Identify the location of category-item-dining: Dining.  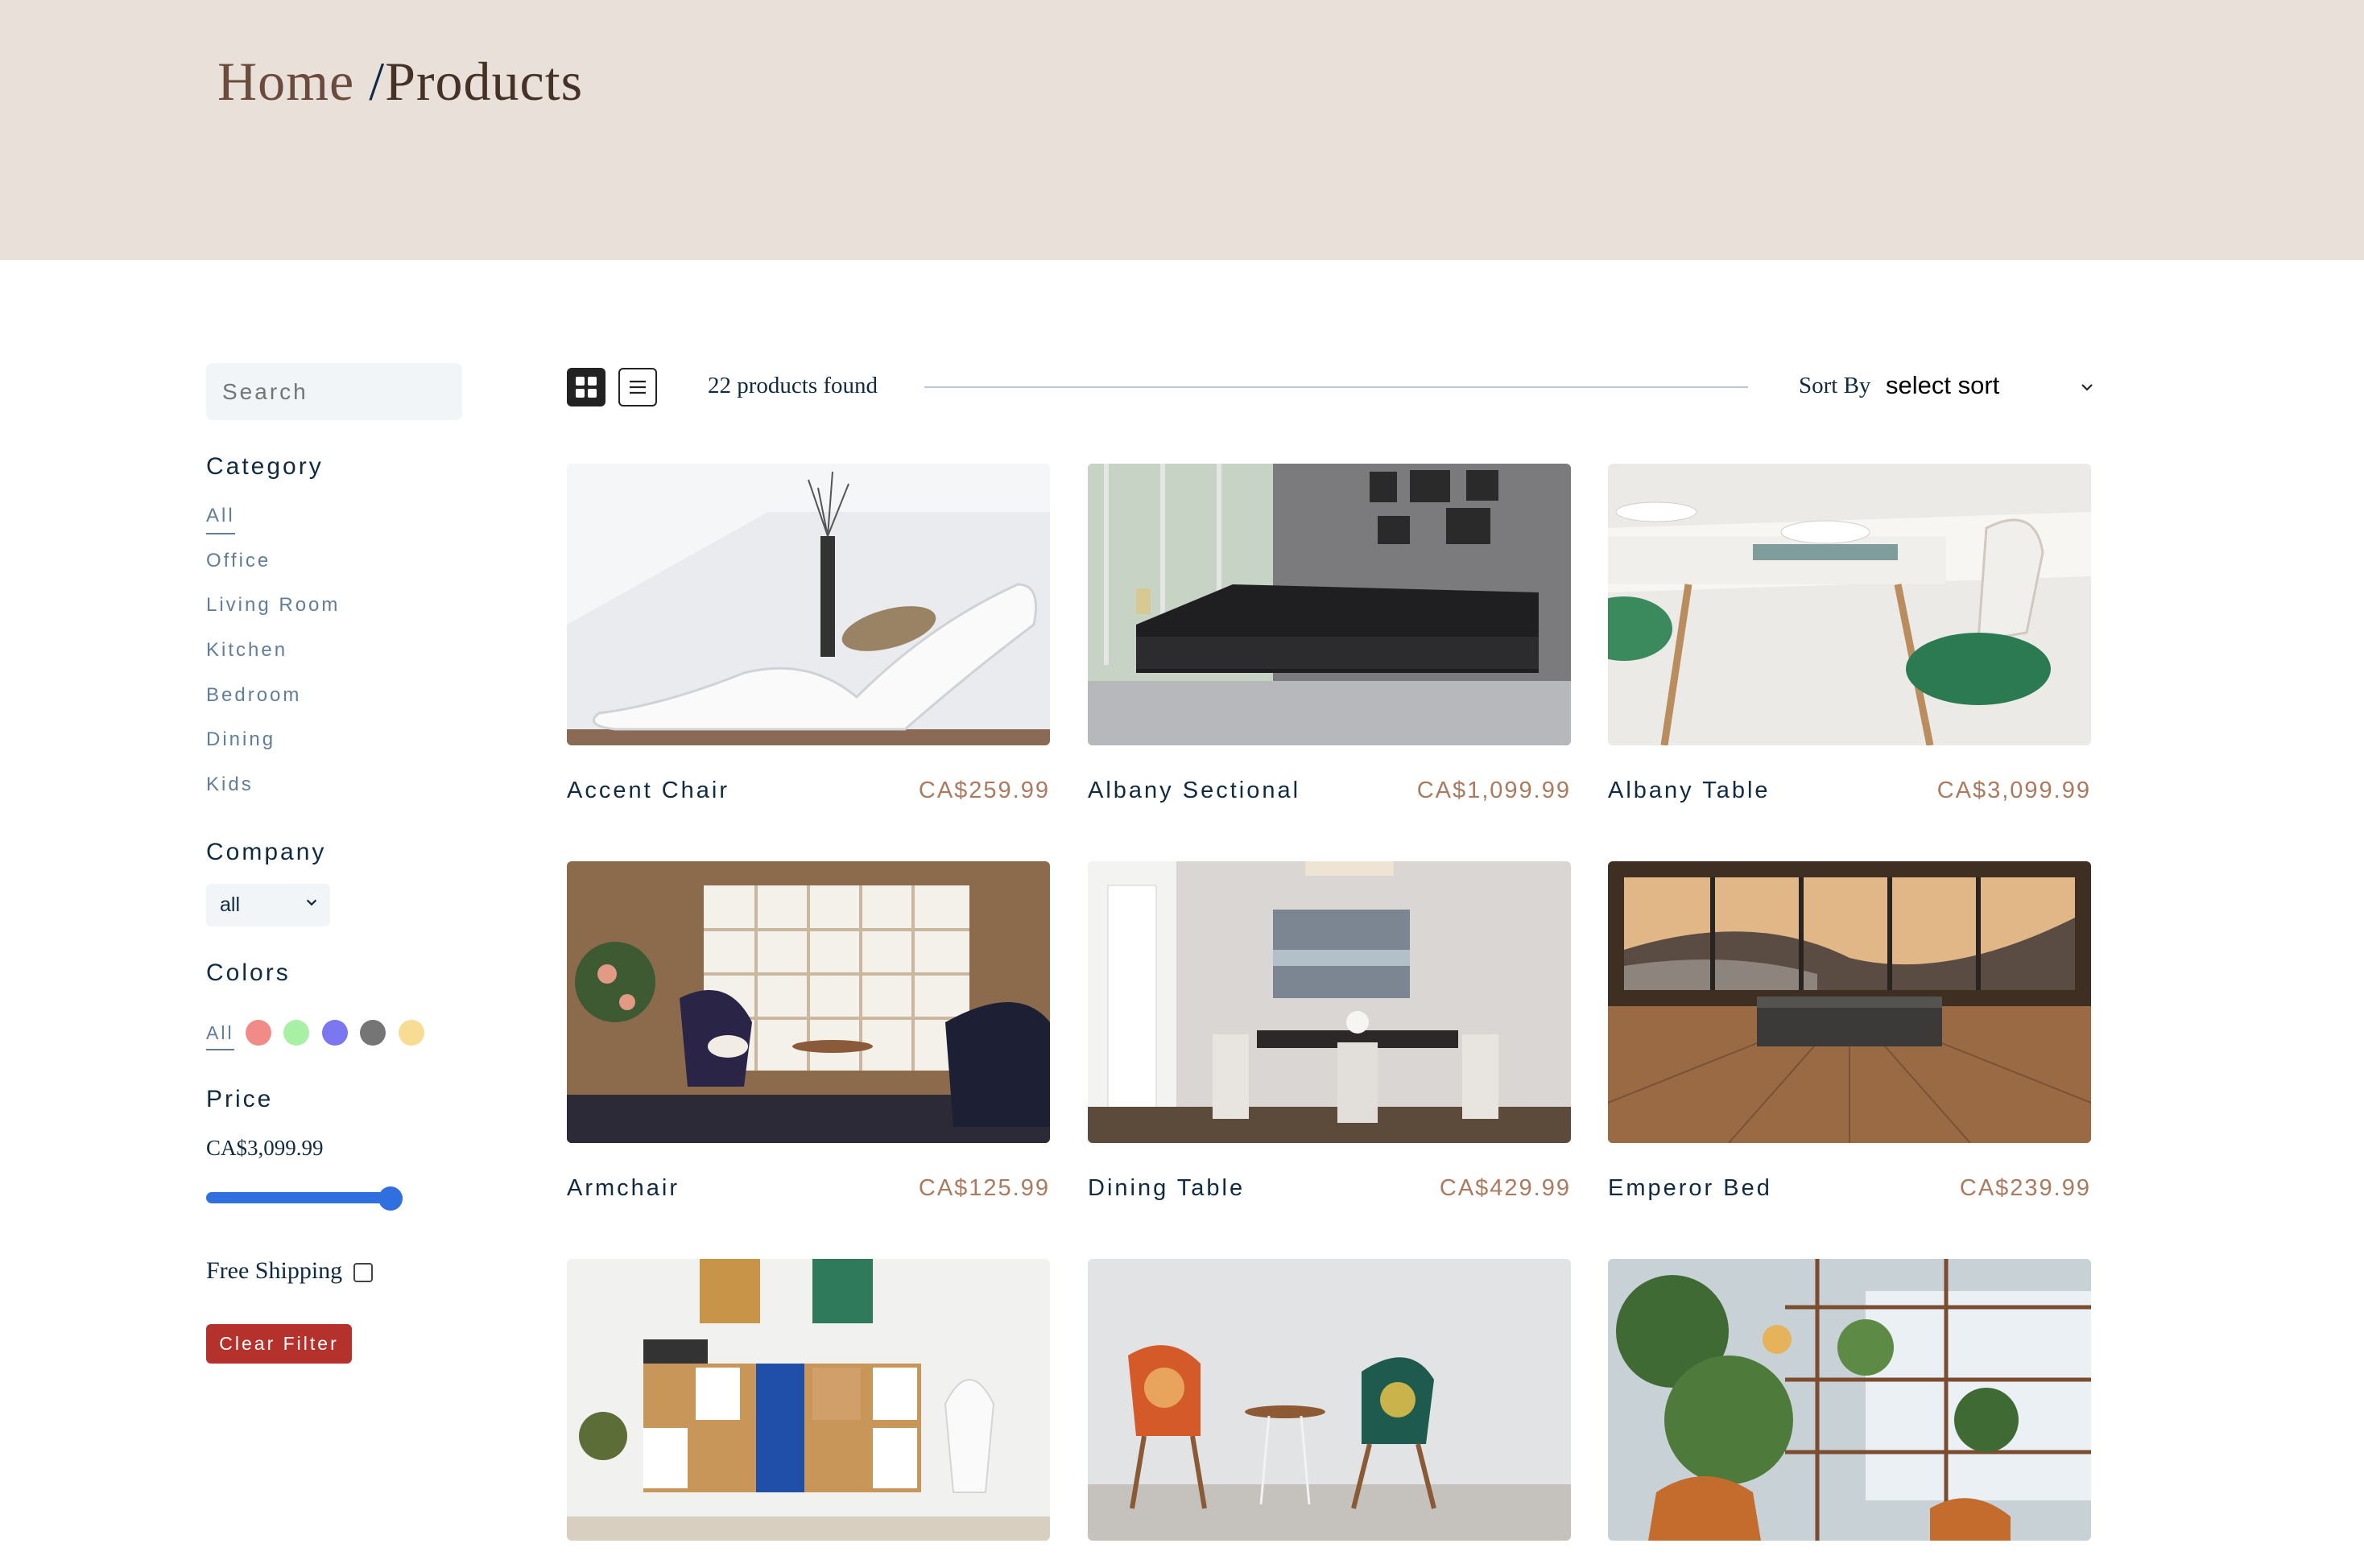
(273, 750).